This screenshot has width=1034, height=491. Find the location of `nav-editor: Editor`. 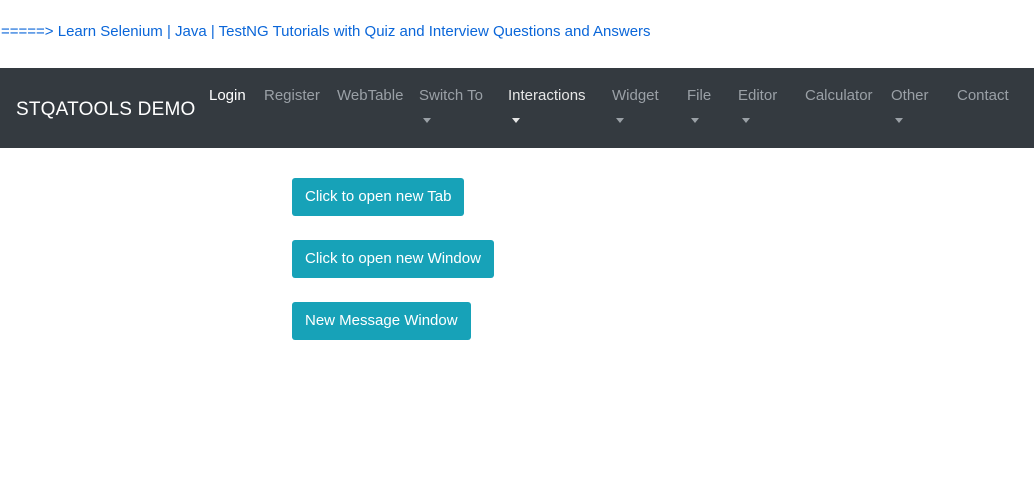

nav-editor: Editor is located at coordinates (757, 95).